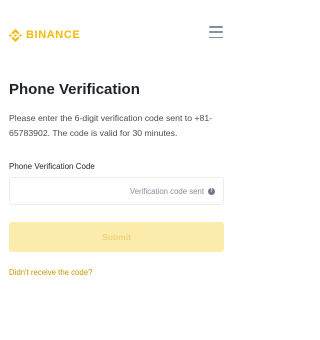  I want to click on verification-code-label: Phone Verification Code, so click(52, 166).